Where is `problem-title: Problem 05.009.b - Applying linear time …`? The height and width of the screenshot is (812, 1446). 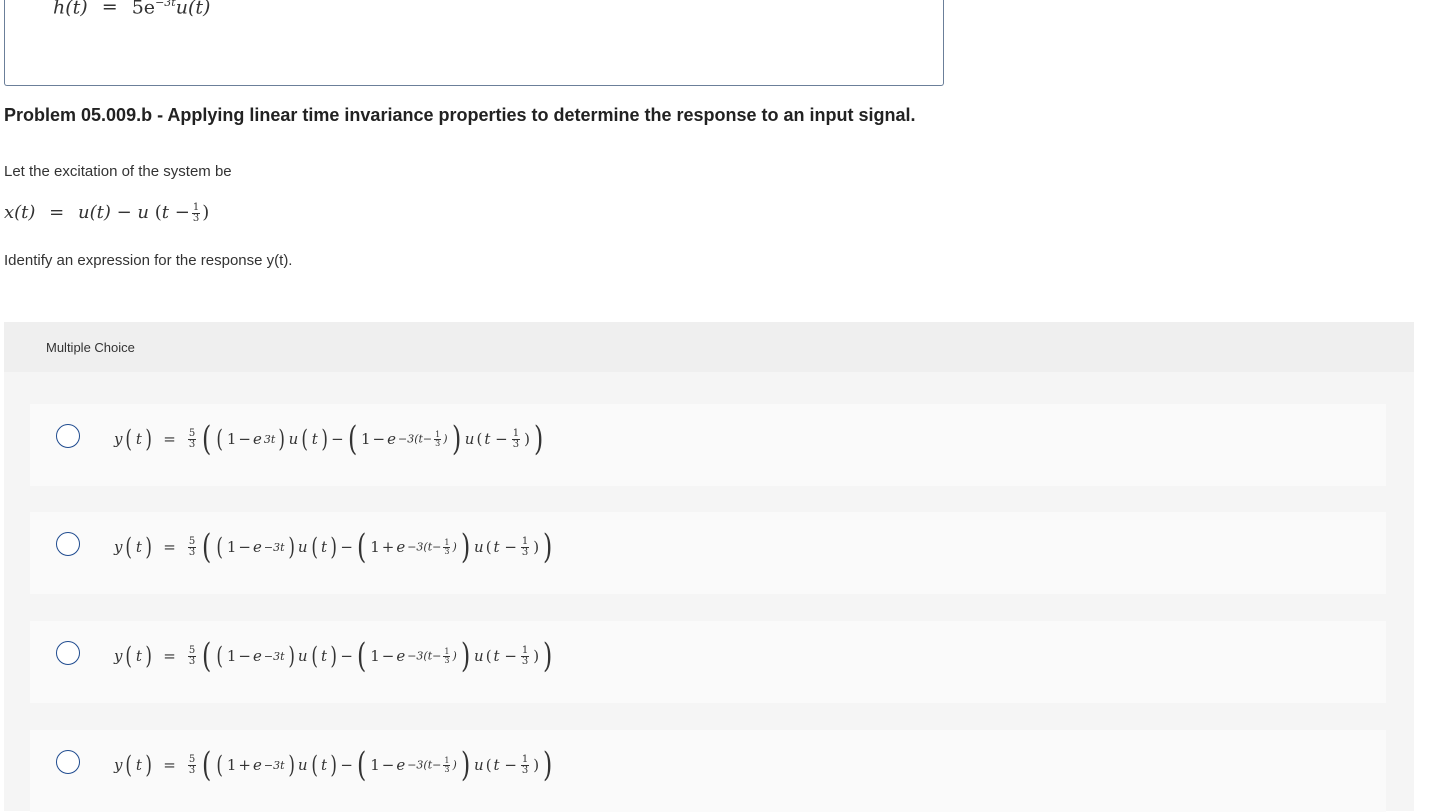
problem-title: Problem 05.009.b - Applying linear time … is located at coordinates (460, 115).